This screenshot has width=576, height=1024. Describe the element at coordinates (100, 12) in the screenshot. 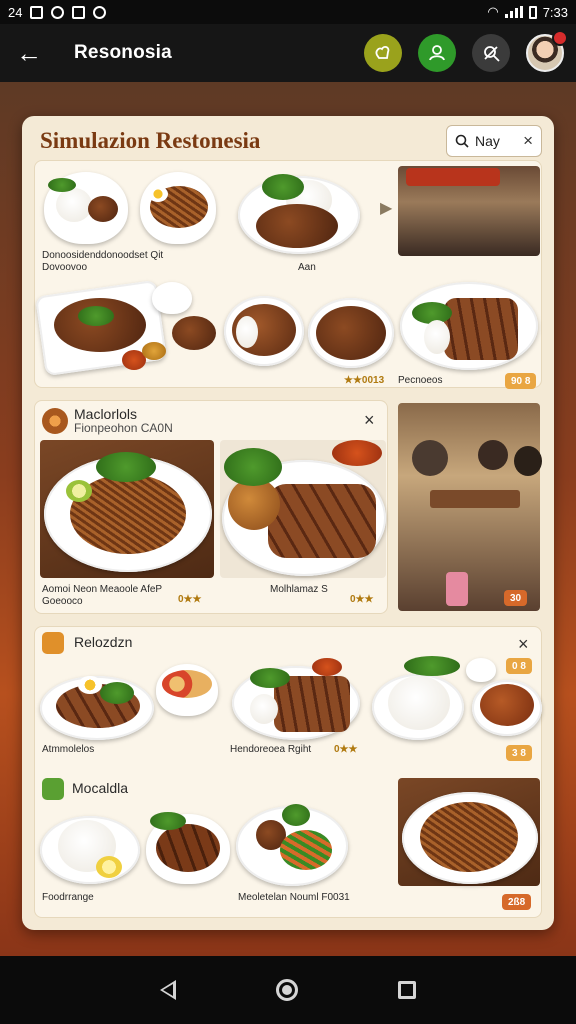

I see `app-icon` at that location.